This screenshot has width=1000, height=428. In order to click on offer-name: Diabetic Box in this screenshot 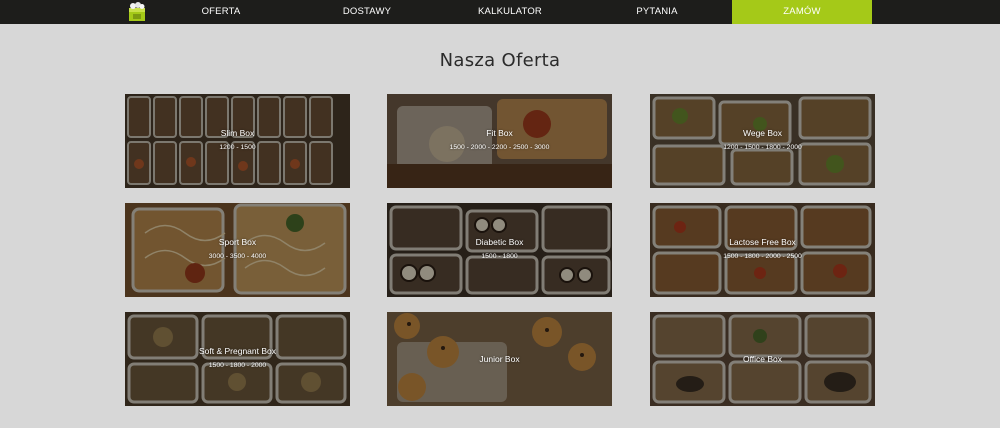, I will do `click(499, 242)`.